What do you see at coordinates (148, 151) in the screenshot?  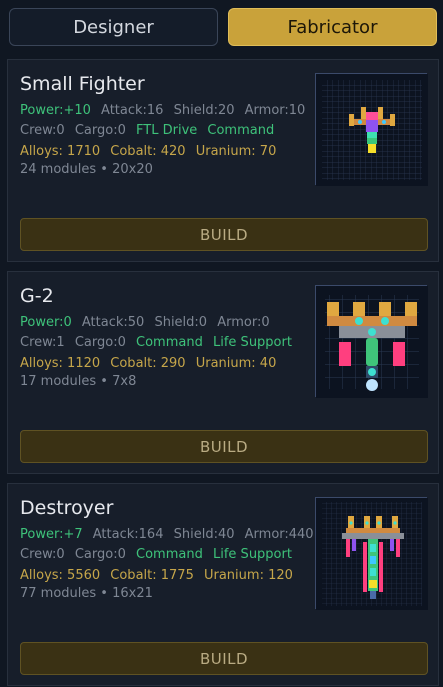 I see `cost-cobalt: Cobalt: 420` at bounding box center [148, 151].